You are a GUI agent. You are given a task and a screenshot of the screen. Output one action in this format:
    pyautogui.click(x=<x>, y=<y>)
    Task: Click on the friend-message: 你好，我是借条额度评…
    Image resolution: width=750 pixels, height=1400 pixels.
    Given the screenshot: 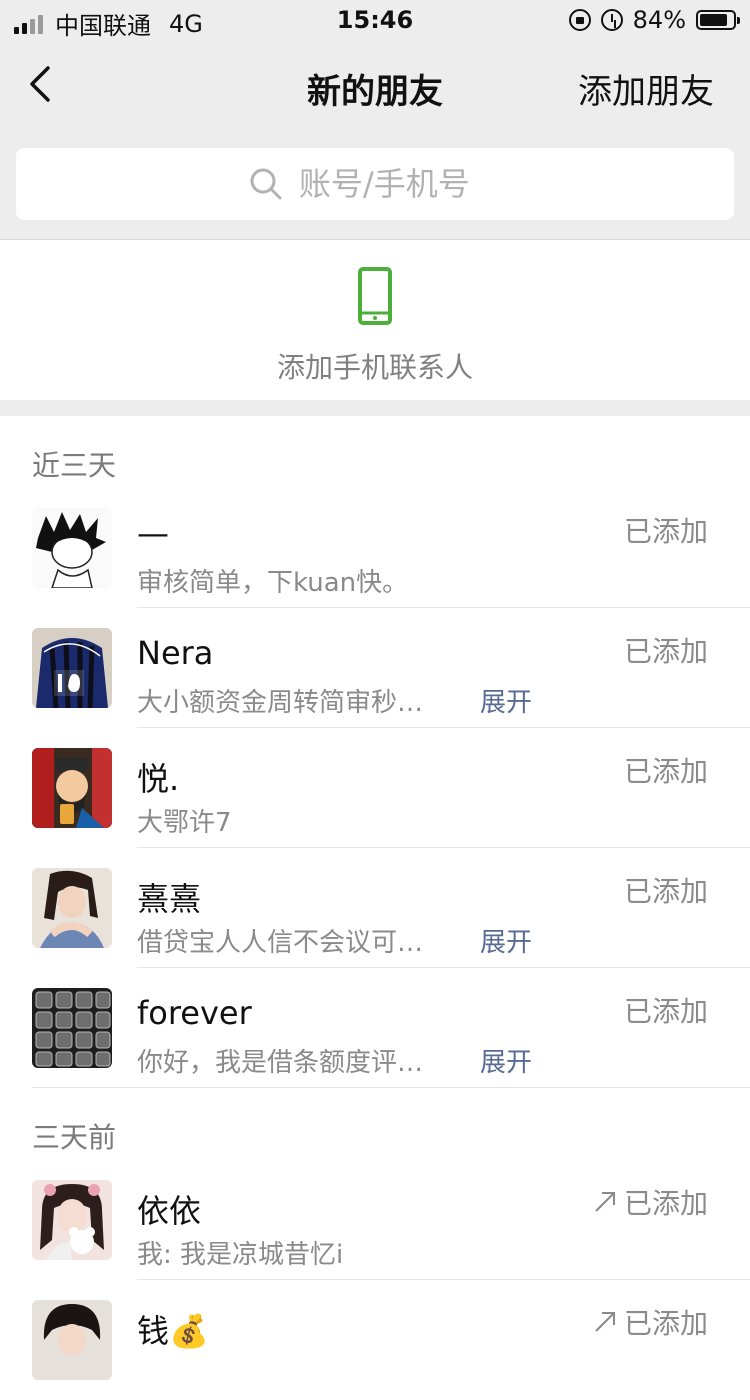 What is the action you would take?
    pyautogui.click(x=280, y=1063)
    